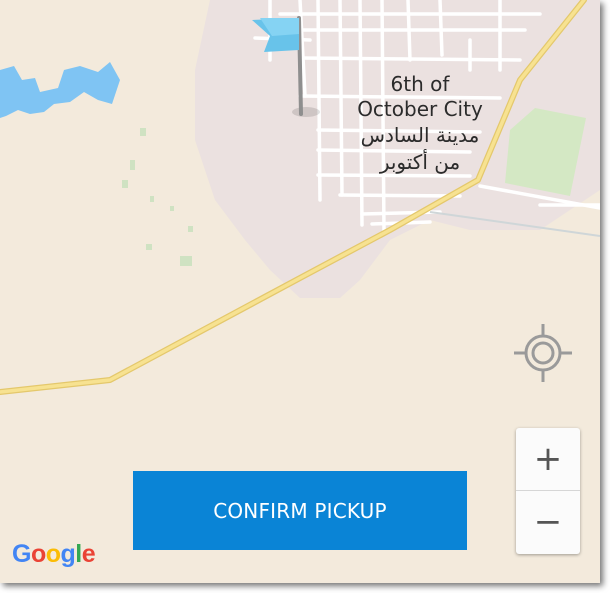 The height and width of the screenshot is (593, 610). I want to click on city-name-ar-line1: مدينة السادس, so click(420, 135).